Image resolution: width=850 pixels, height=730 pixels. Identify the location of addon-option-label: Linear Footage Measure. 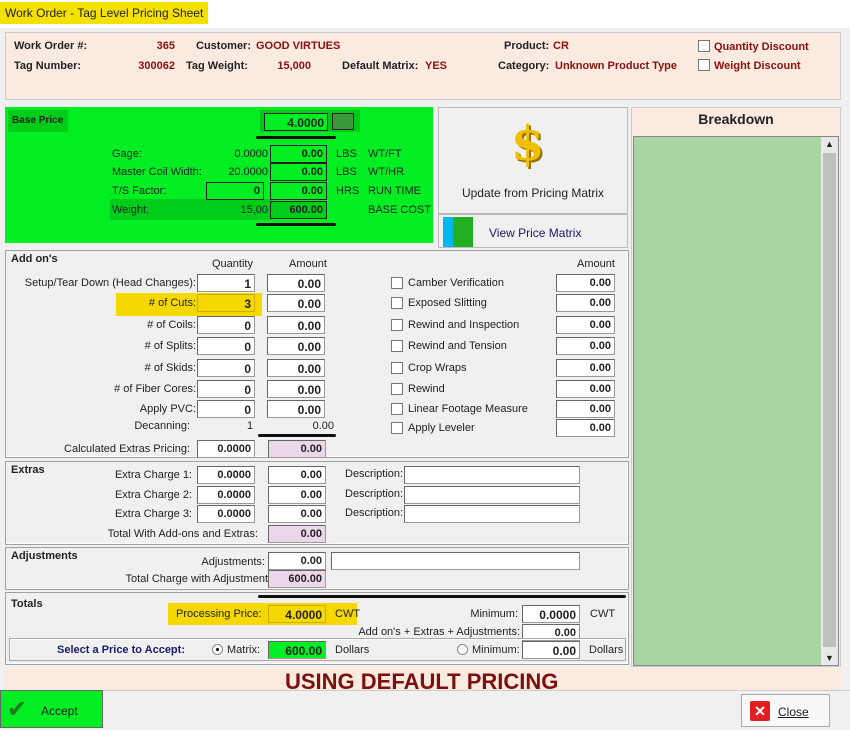
(468, 409).